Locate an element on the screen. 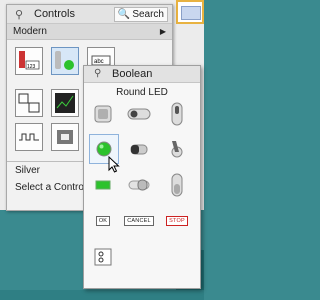  ok-button: OK is located at coordinates (103, 221).